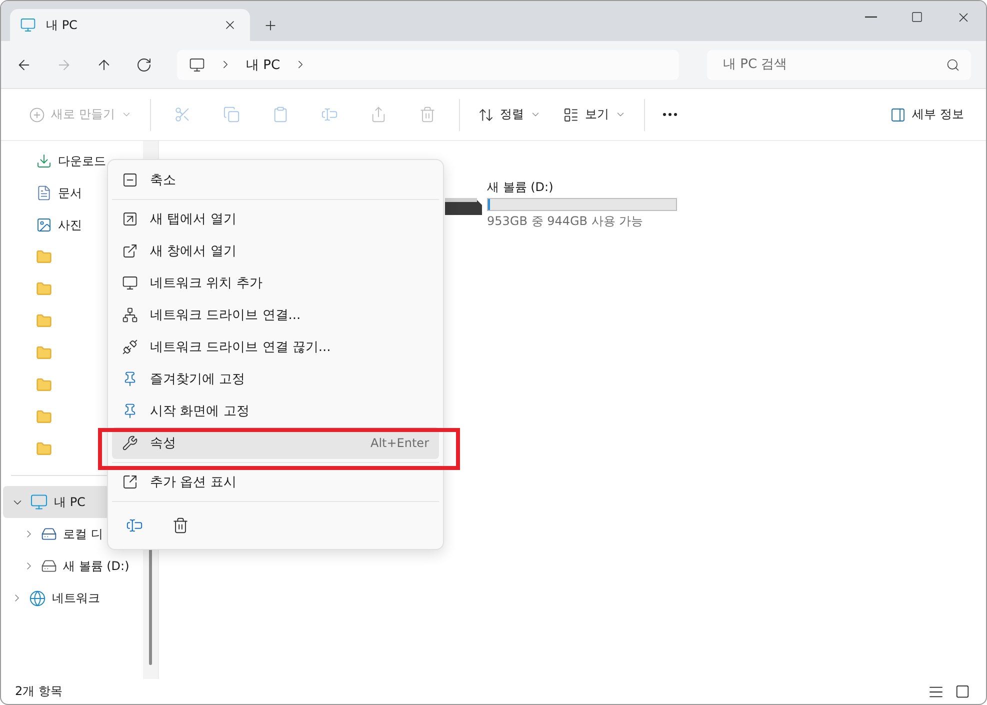 The height and width of the screenshot is (705, 987). Describe the element at coordinates (565, 221) in the screenshot. I see `drive-free-space: 953GB 중 944GB 사용 가능` at that location.